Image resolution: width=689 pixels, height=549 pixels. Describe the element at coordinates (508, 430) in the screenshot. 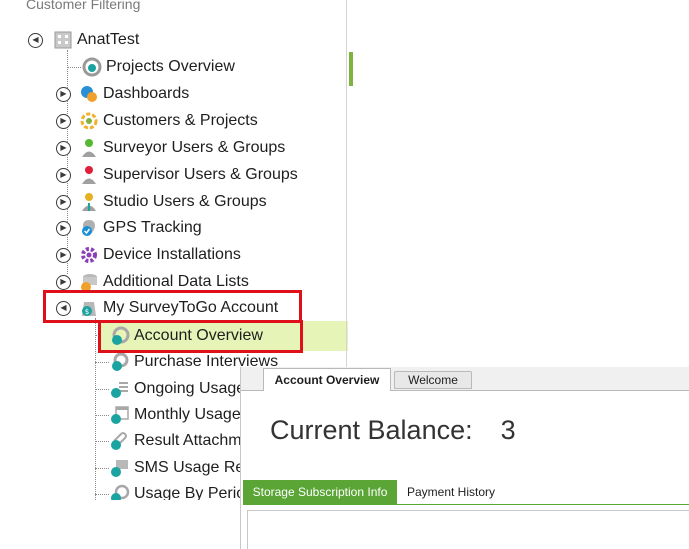

I see `current-balance-value: 3` at that location.